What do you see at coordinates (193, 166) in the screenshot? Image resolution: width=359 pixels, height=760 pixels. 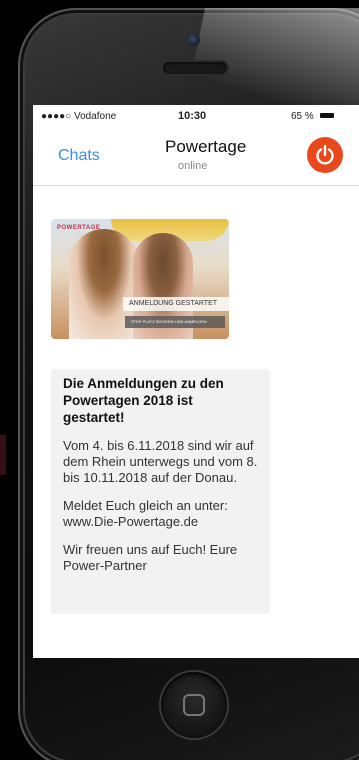 I see `presence-status: online` at bounding box center [193, 166].